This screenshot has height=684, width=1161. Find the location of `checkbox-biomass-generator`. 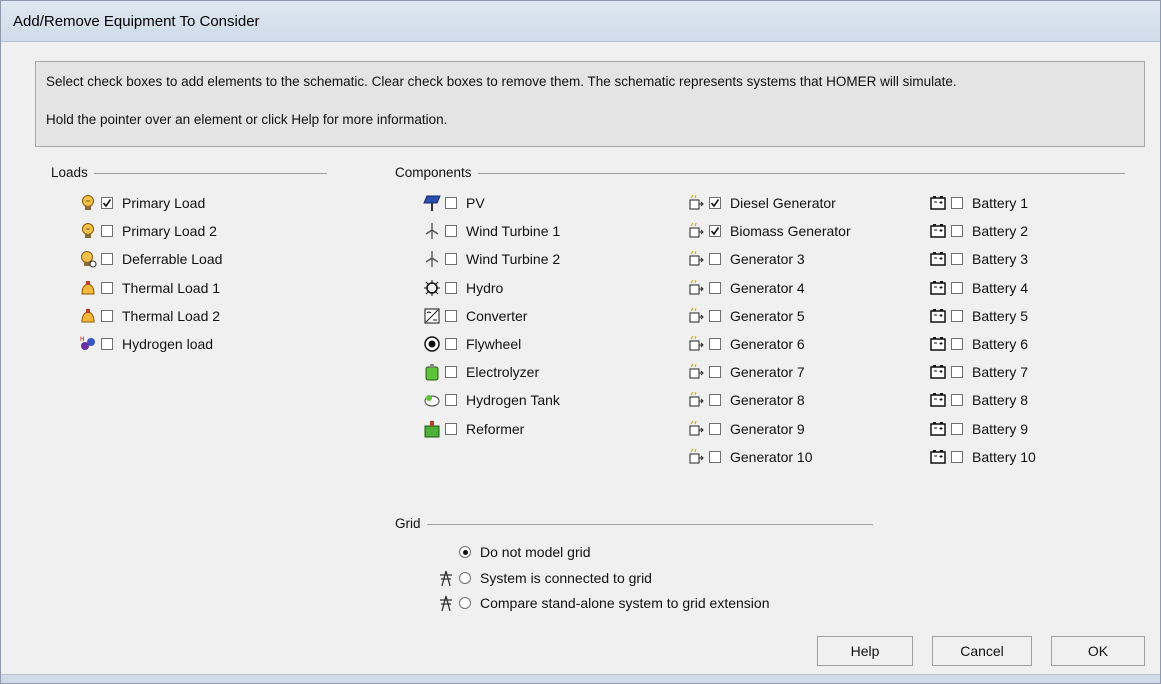

checkbox-biomass-generator is located at coordinates (715, 231).